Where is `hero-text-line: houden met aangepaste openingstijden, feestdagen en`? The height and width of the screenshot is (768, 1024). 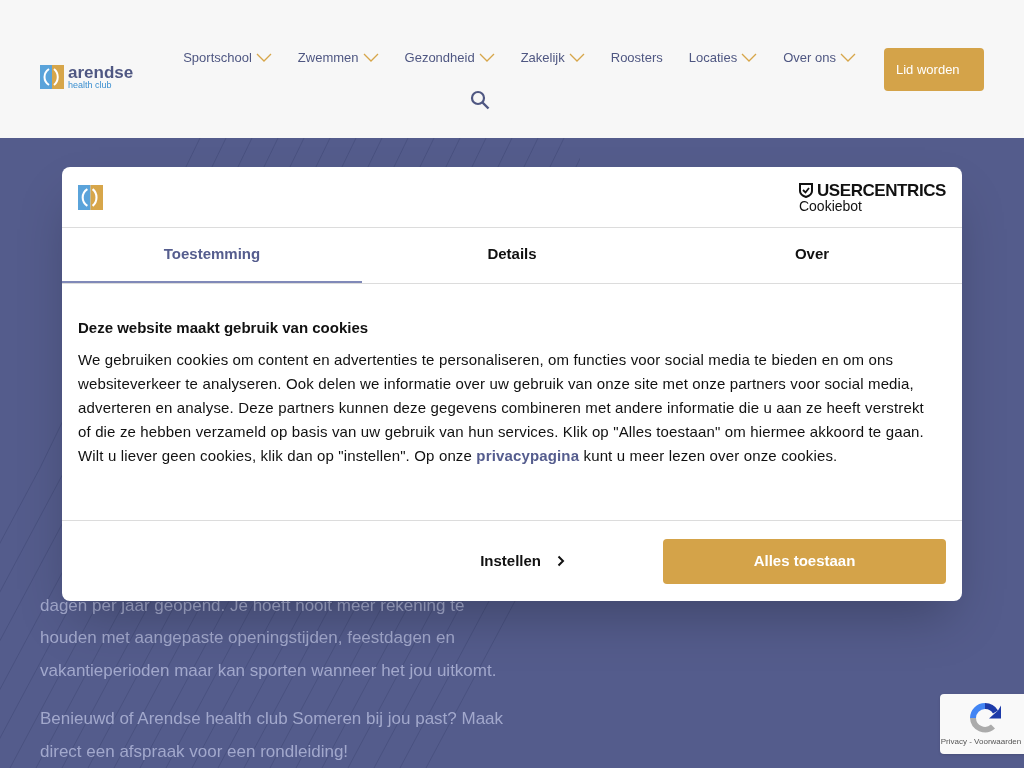 hero-text-line: houden met aangepaste openingstijden, feestdagen en is located at coordinates (248, 638).